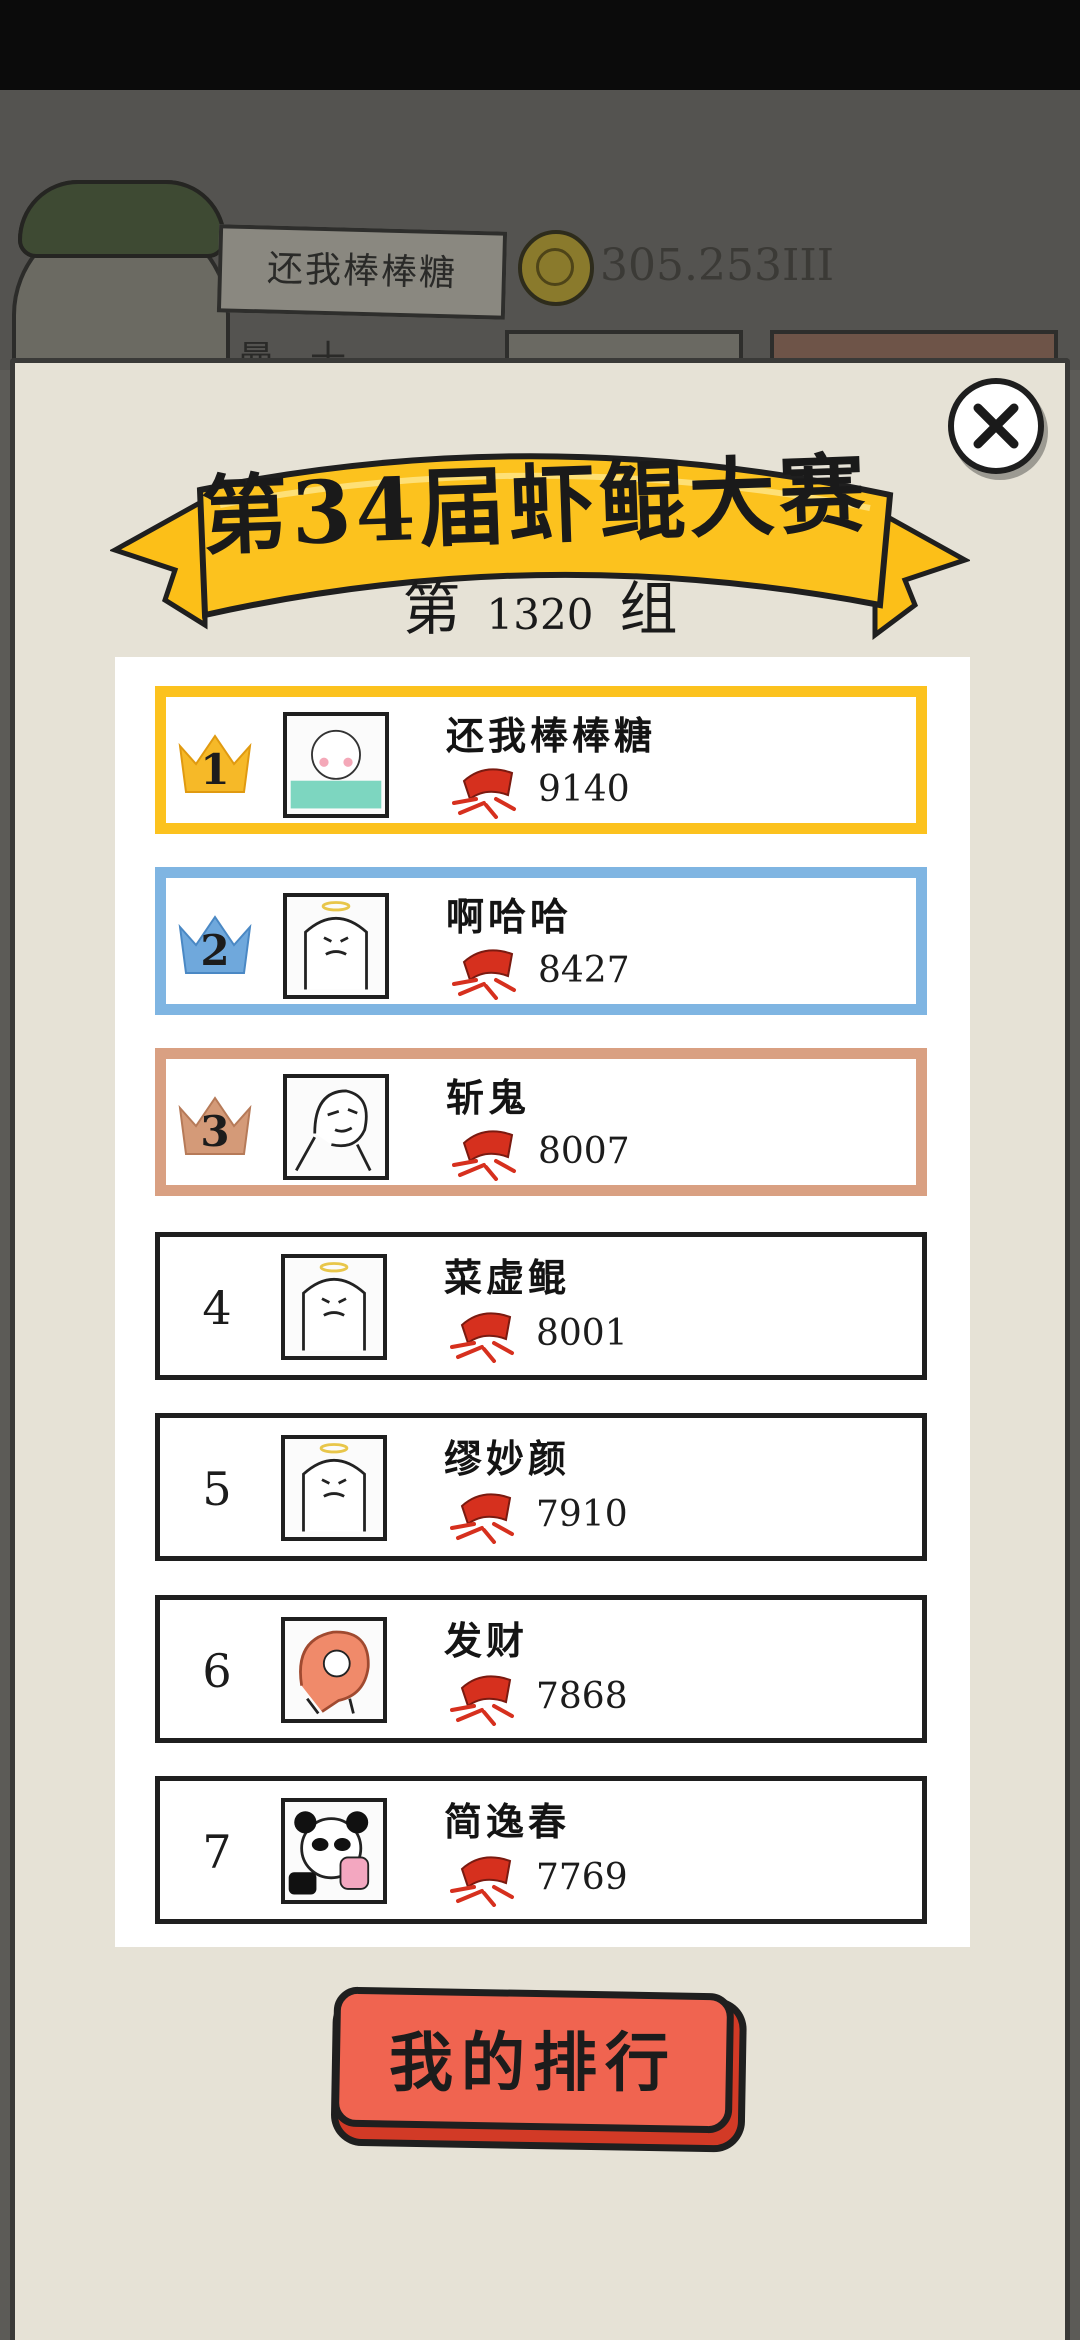  What do you see at coordinates (584, 1151) in the screenshot?
I see `player-score: 8007` at bounding box center [584, 1151].